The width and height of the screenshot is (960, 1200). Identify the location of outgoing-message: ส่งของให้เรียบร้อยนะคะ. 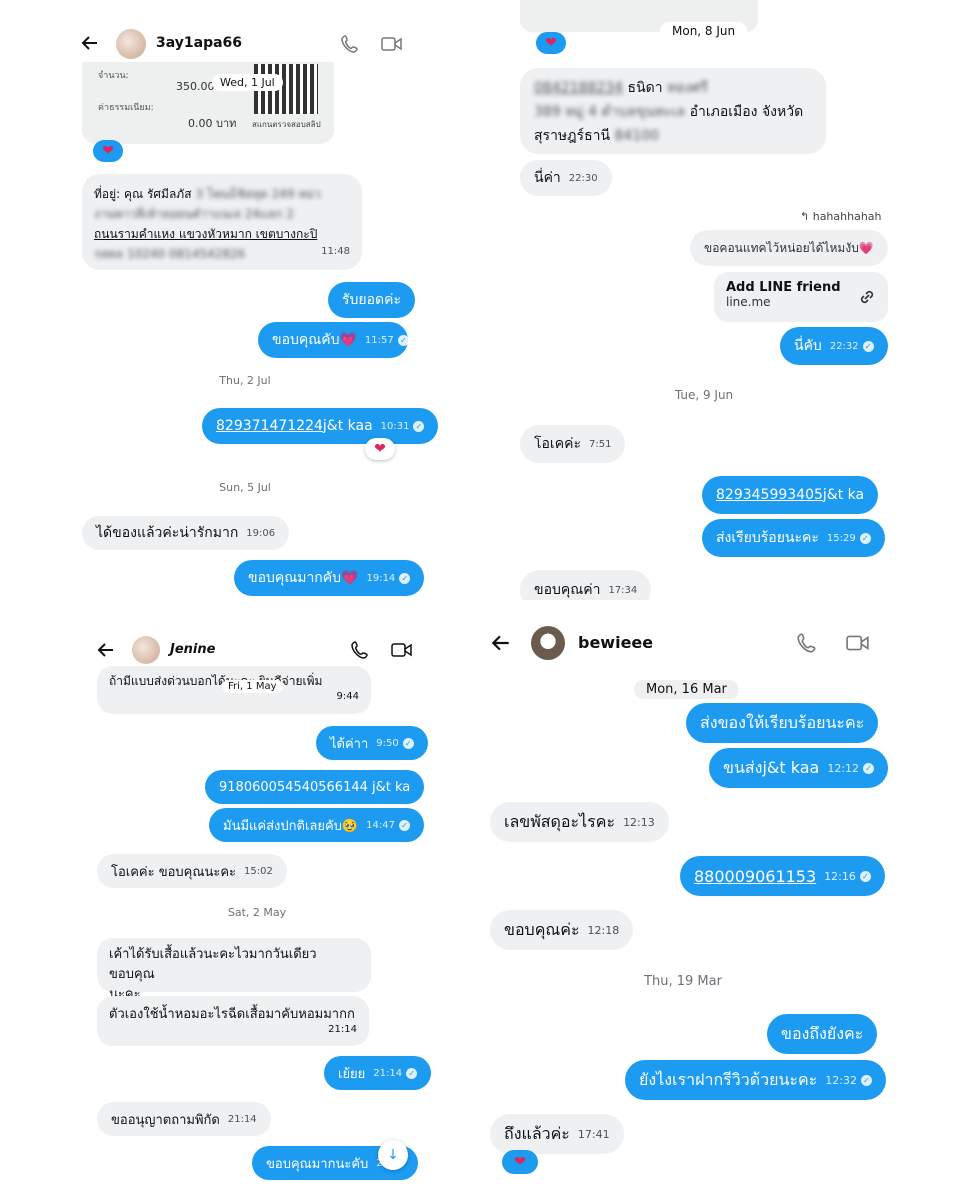
(782, 723).